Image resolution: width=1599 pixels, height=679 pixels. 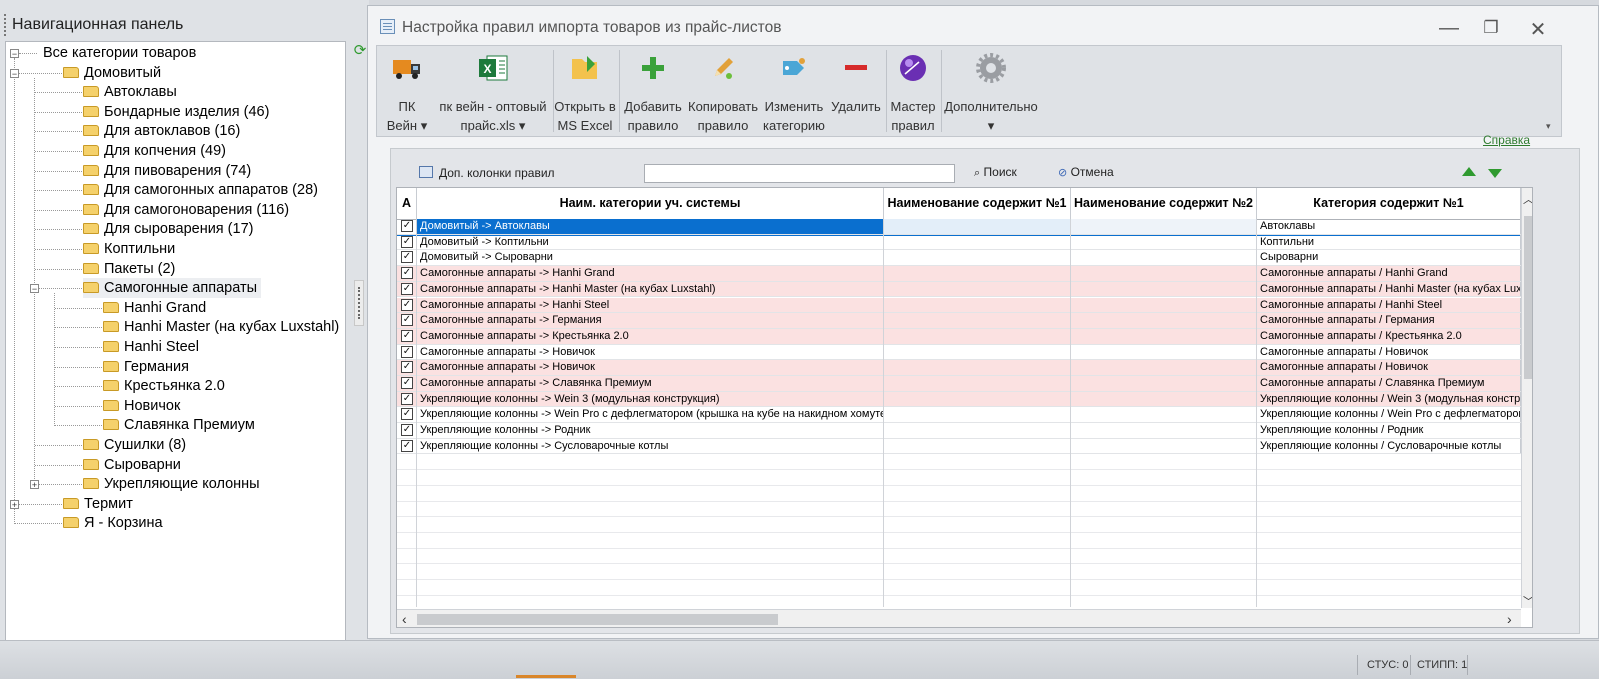 I want to click on scroll-left-icon: ‹, so click(x=404, y=619).